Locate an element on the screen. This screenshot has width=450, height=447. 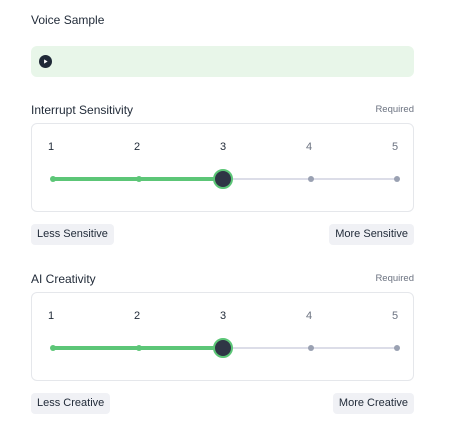
voice-sample-title: Voice Sample is located at coordinates (68, 20).